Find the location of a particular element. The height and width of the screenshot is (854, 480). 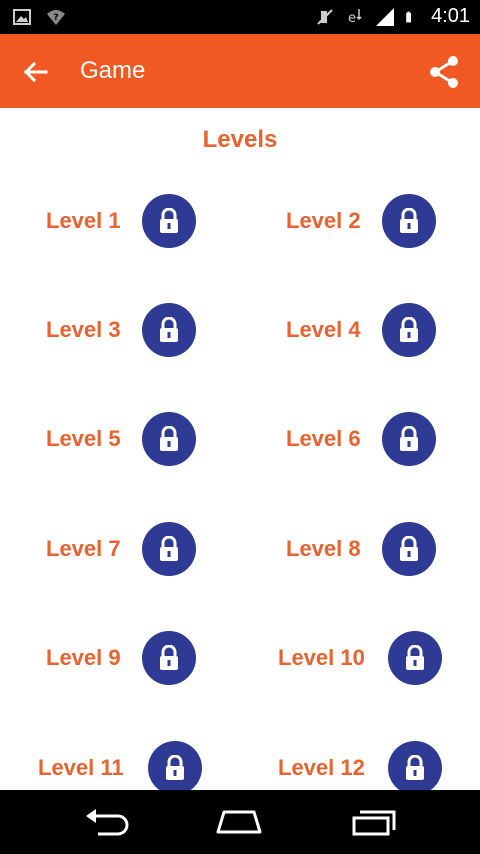

home-nav-icon is located at coordinates (239, 822).